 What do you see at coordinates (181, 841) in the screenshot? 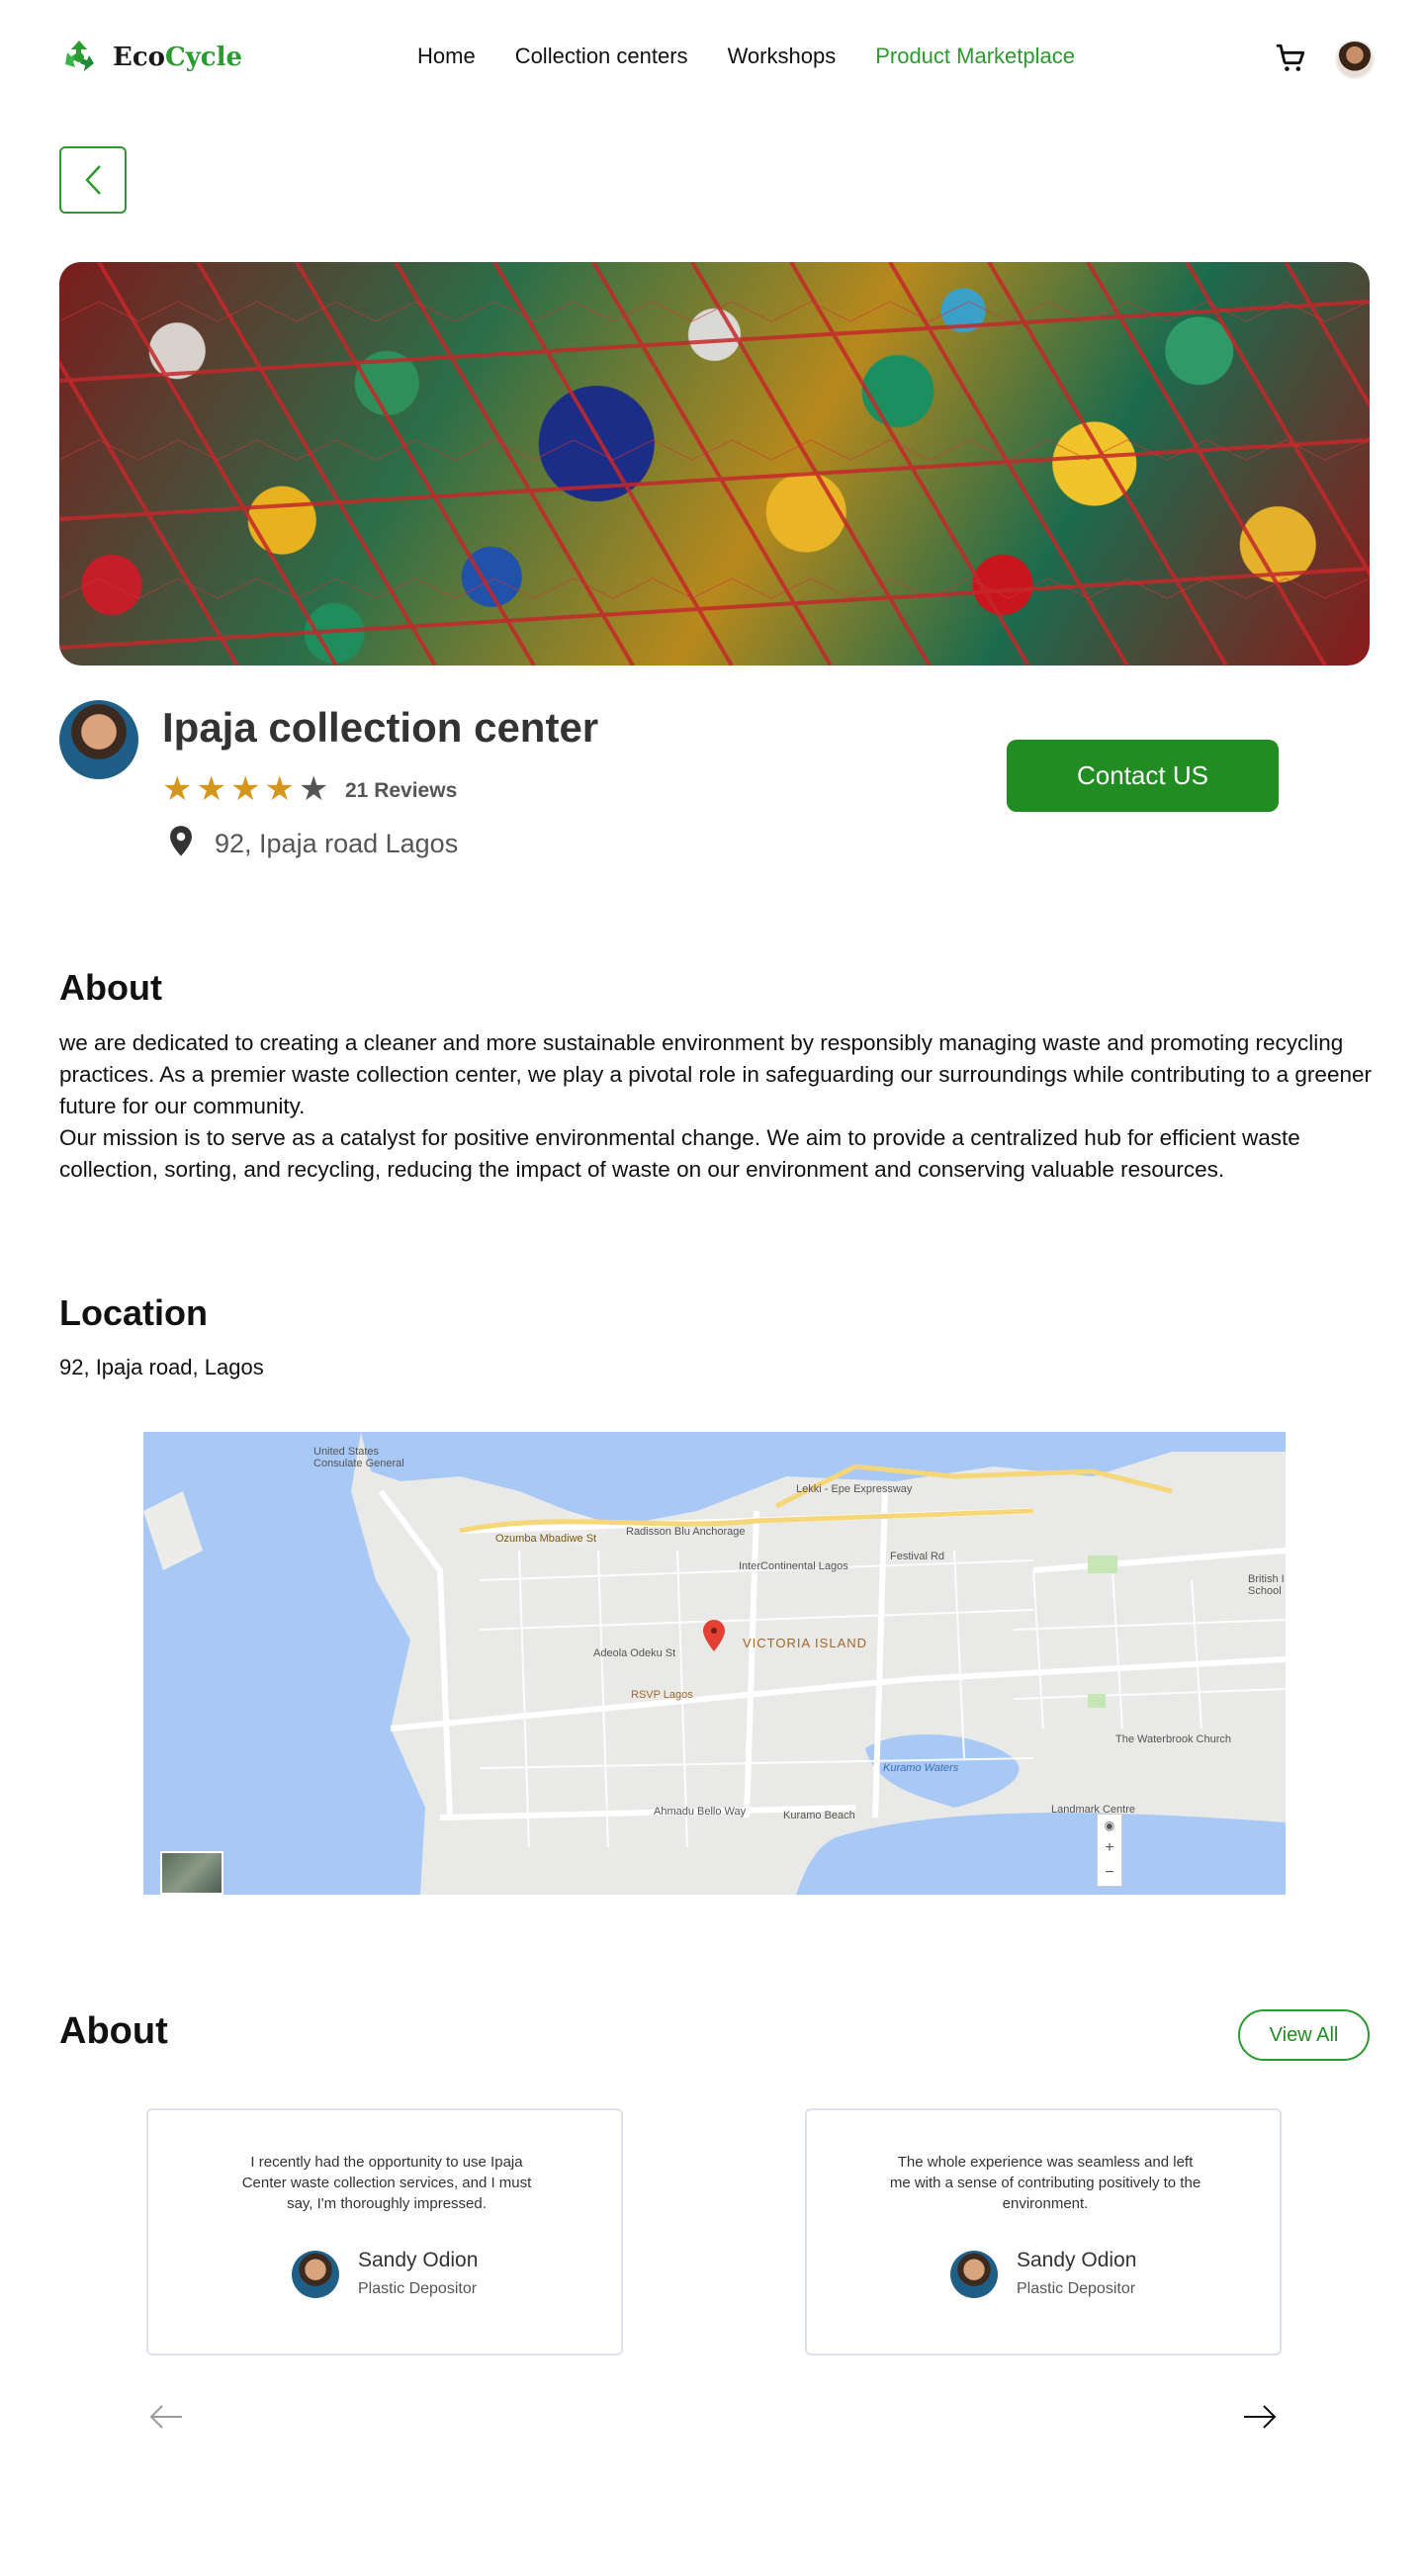
I see `location-pin-icon` at bounding box center [181, 841].